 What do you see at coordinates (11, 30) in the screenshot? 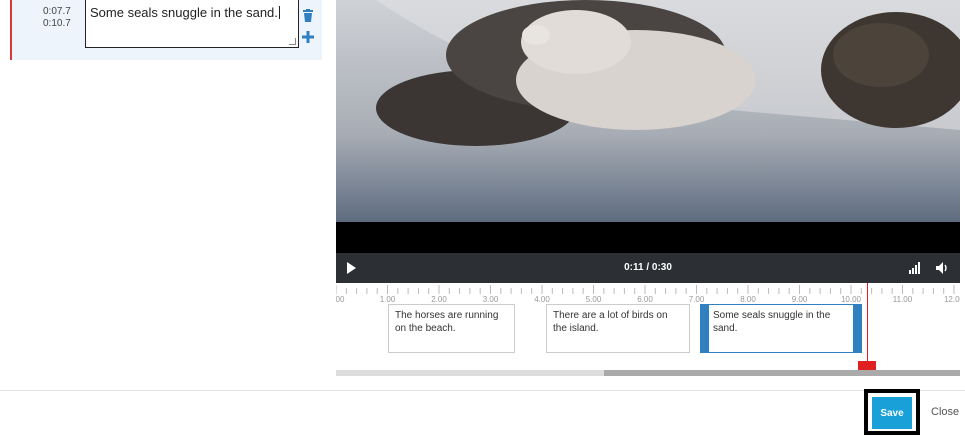
I see `active-row-marker` at bounding box center [11, 30].